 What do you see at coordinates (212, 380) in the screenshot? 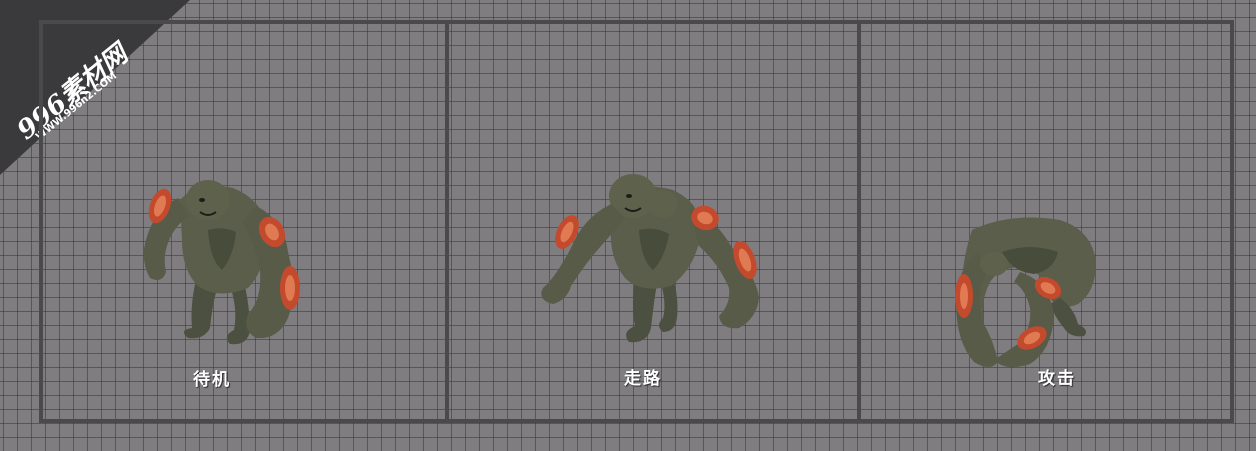
I see `label-idle: 待机` at bounding box center [212, 380].